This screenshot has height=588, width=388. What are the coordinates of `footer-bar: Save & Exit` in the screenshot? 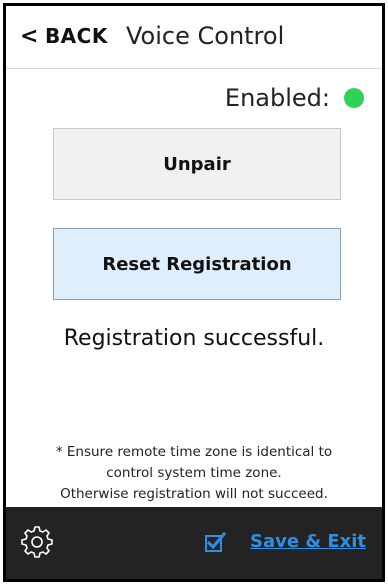 It's located at (194, 543).